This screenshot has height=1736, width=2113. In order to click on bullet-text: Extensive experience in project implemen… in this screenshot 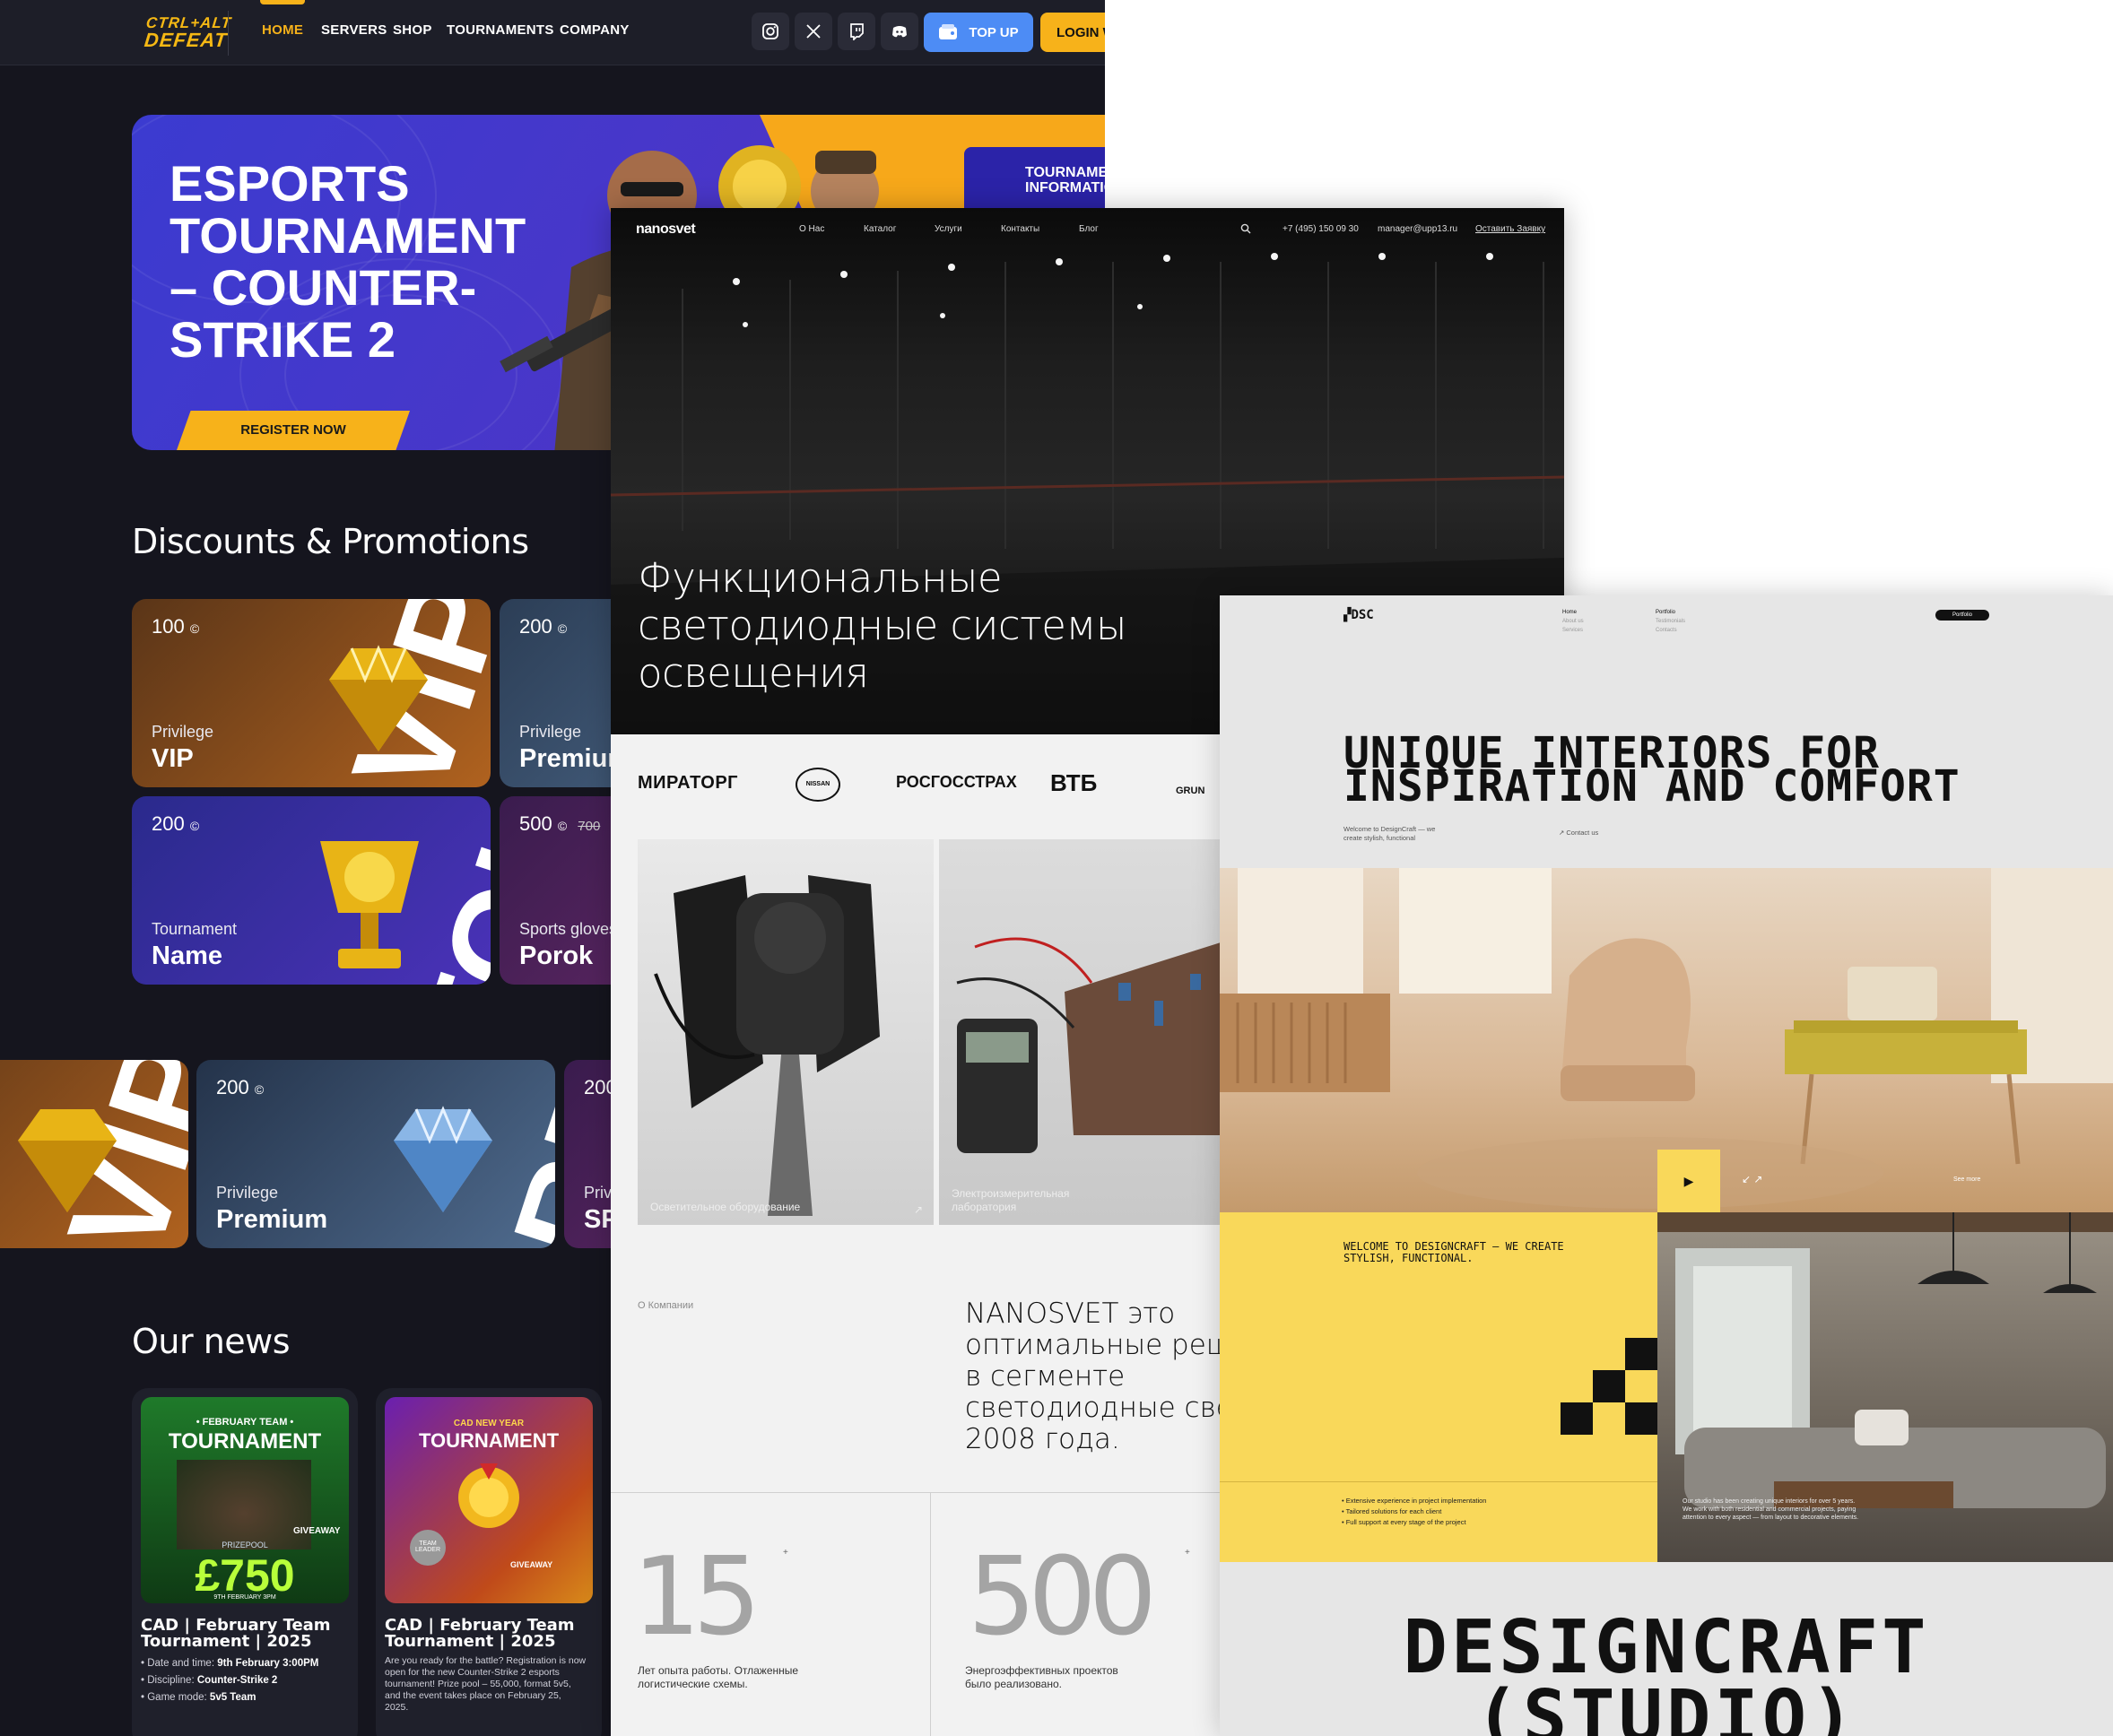, I will do `click(1416, 1501)`.